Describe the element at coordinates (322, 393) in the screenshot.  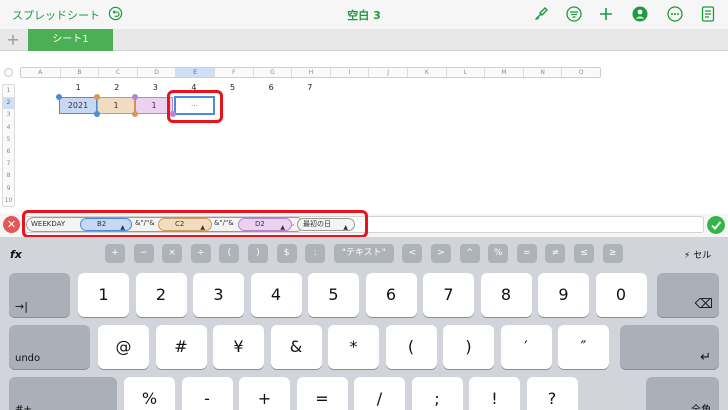
I see `key-symbol: =` at that location.